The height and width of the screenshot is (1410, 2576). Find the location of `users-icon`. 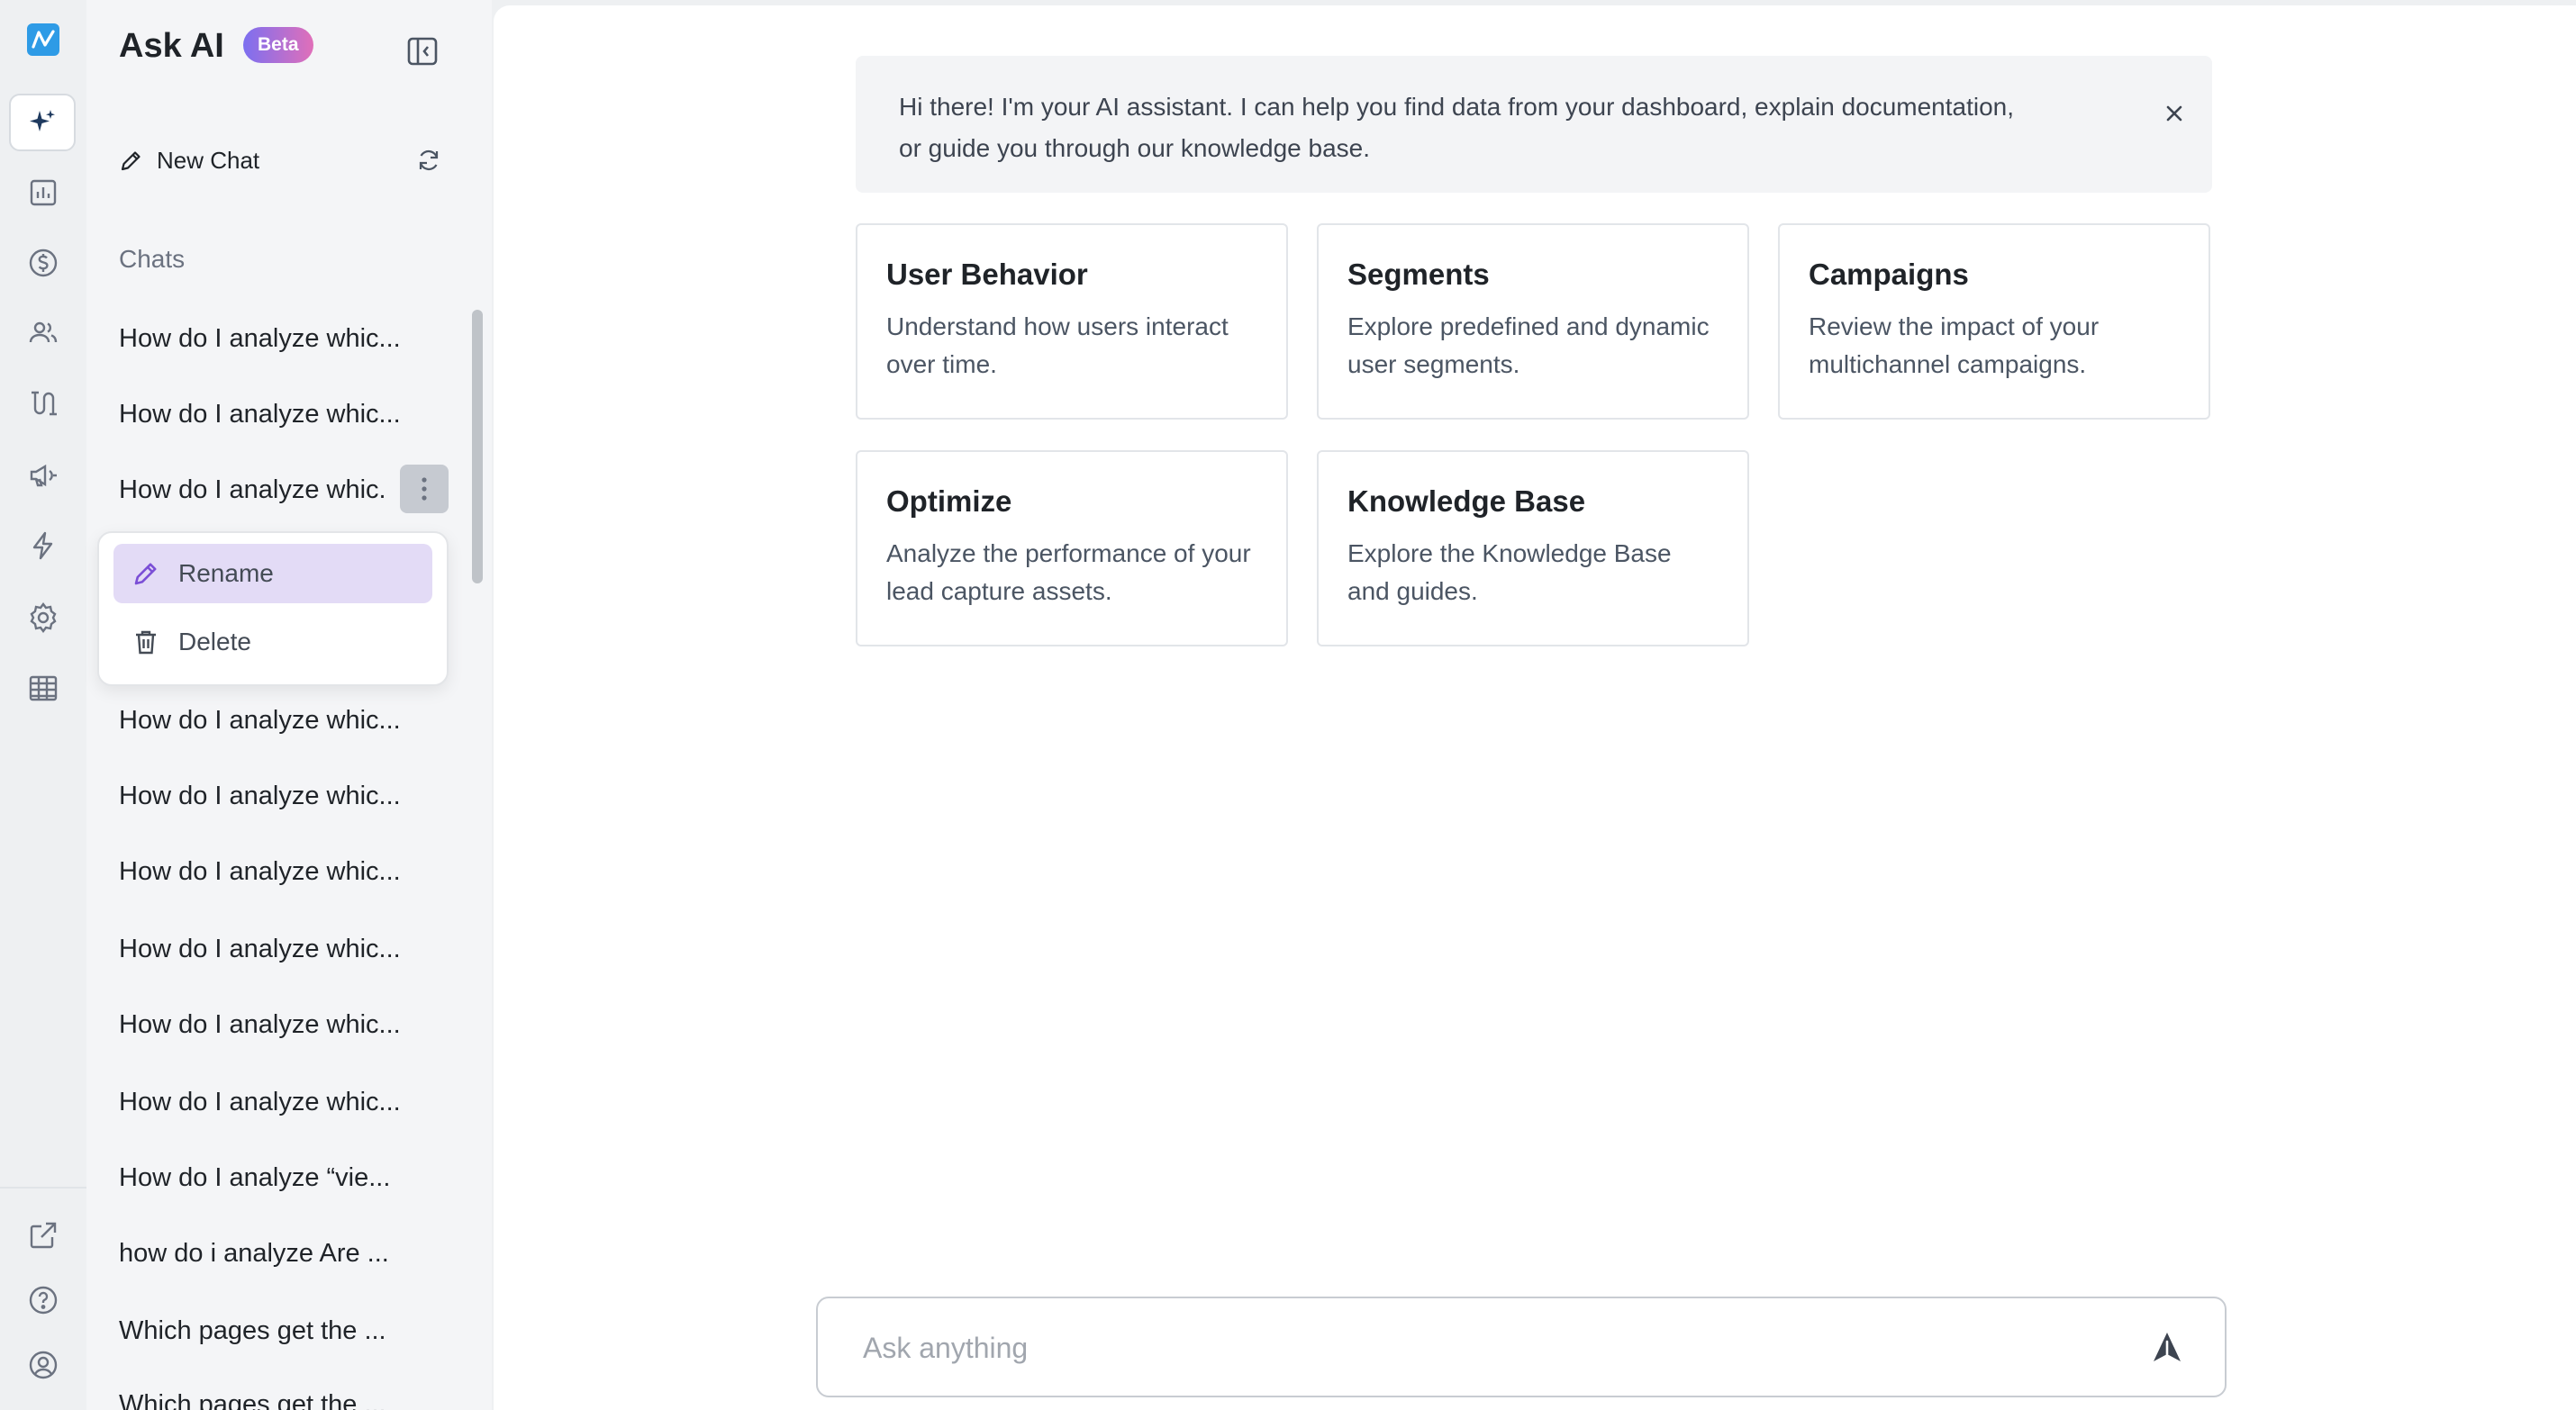

users-icon is located at coordinates (44, 333).